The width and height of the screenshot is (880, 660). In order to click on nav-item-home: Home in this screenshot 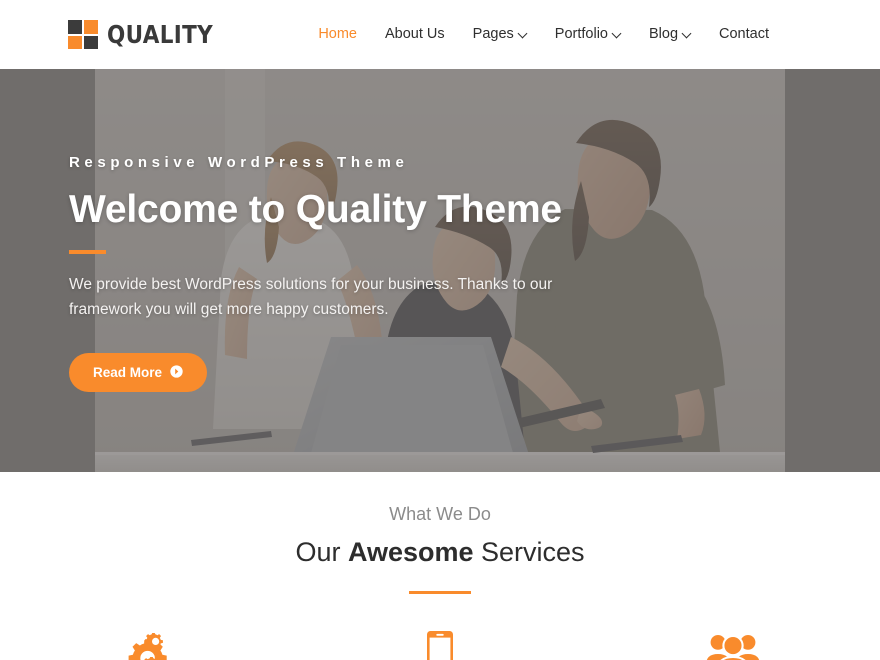, I will do `click(337, 34)`.